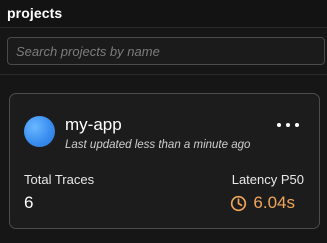  I want to click on search-input, so click(166, 51).